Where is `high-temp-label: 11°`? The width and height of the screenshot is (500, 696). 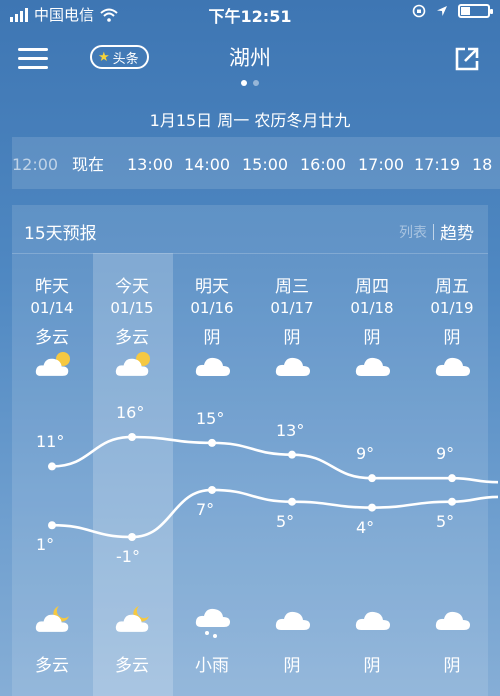 high-temp-label: 11° is located at coordinates (50, 442).